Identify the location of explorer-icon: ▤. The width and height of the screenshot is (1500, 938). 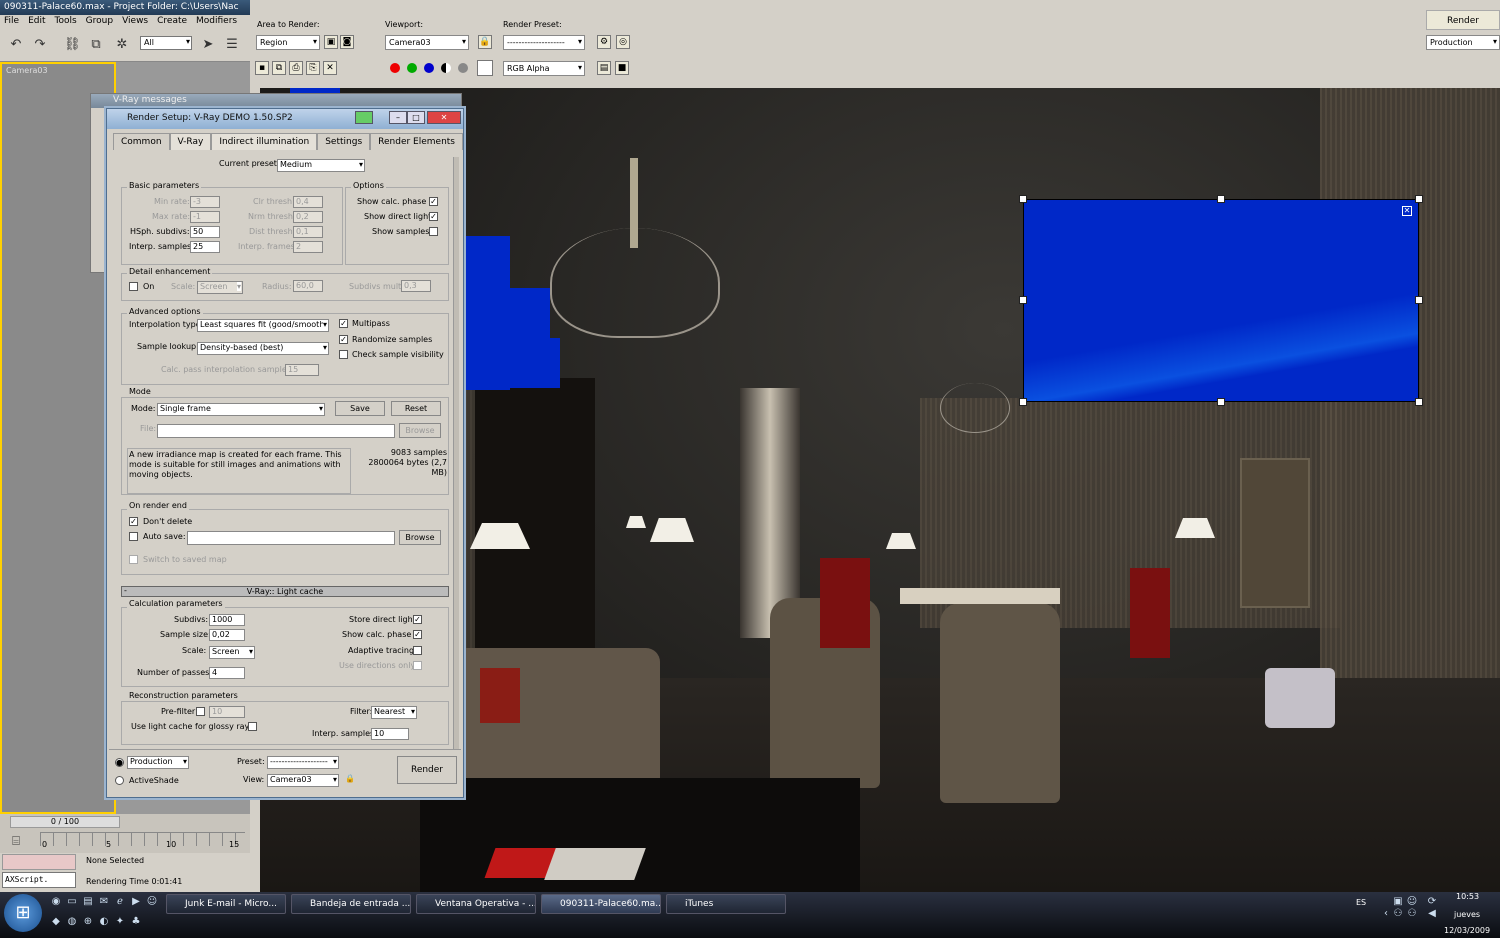
(88, 902).